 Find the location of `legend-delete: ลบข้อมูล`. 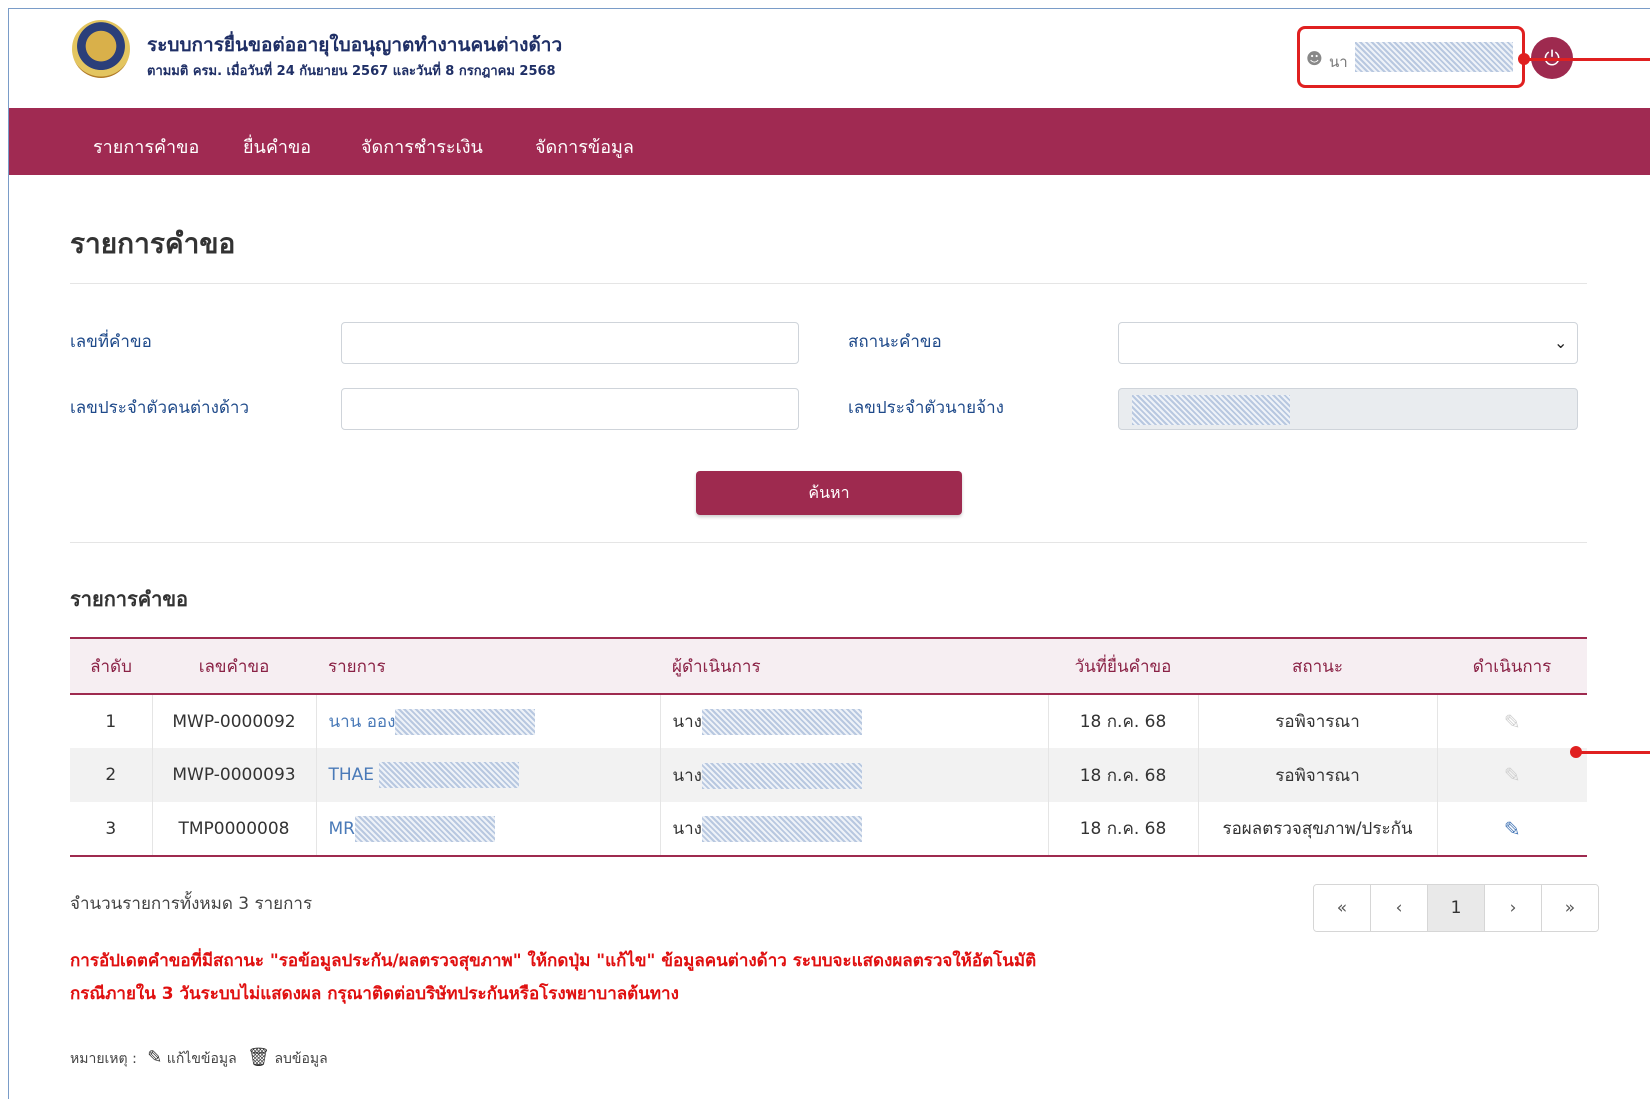

legend-delete: ลบข้อมูล is located at coordinates (301, 1059).